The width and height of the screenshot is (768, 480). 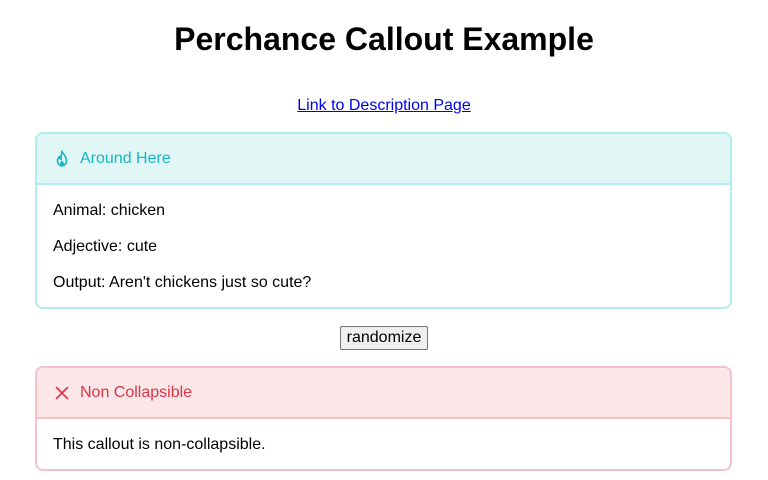 What do you see at coordinates (62, 393) in the screenshot?
I see `close-icon` at bounding box center [62, 393].